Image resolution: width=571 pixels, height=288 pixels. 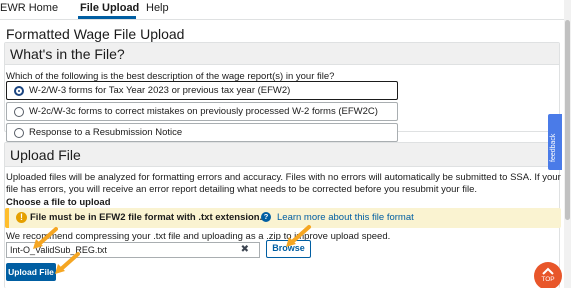 I want to click on top-label: TOP, so click(x=548, y=279).